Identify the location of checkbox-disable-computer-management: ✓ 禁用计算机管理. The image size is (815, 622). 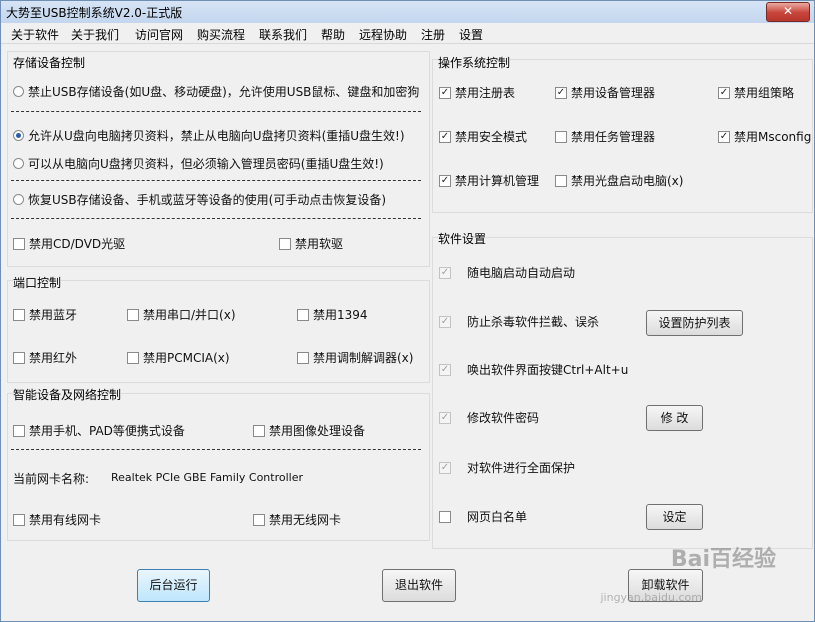
(489, 180).